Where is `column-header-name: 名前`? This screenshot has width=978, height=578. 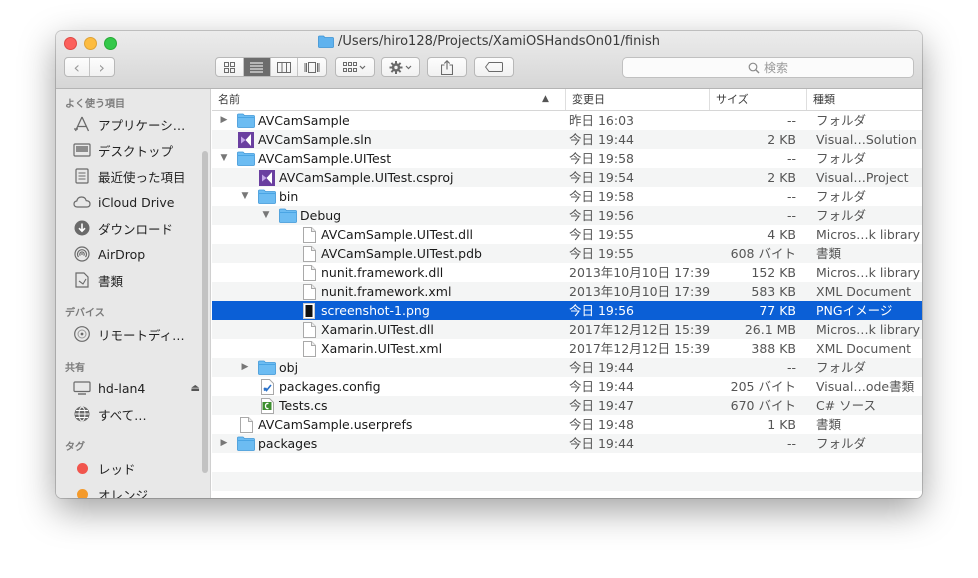
column-header-name: 名前 is located at coordinates (388, 99).